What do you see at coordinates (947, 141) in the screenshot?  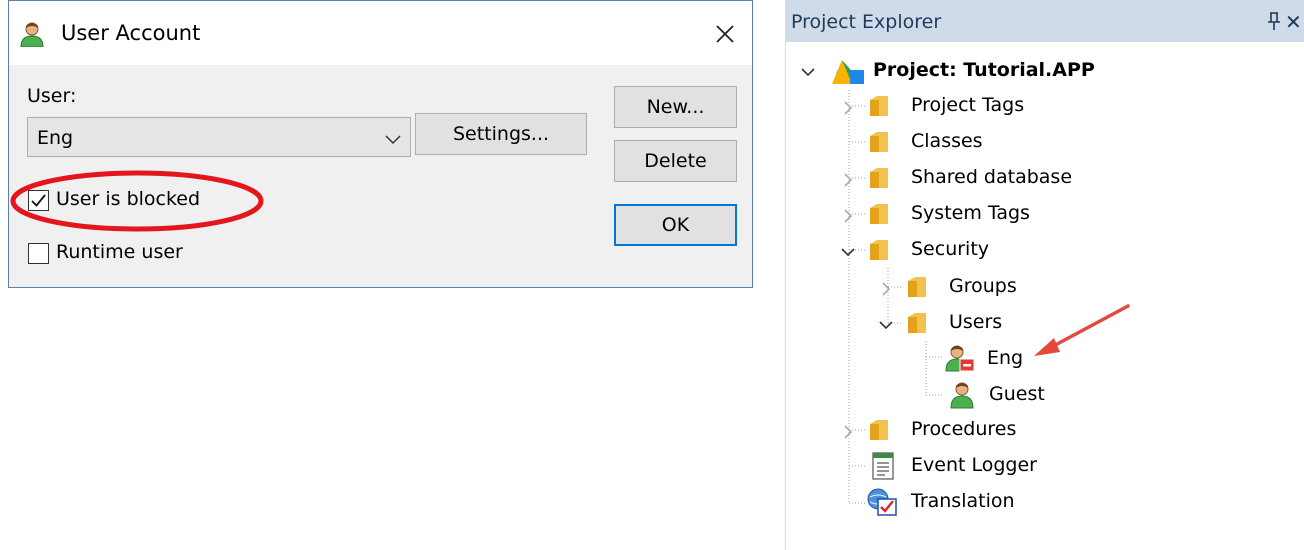 I see `tree-item-classes: Classes` at bounding box center [947, 141].